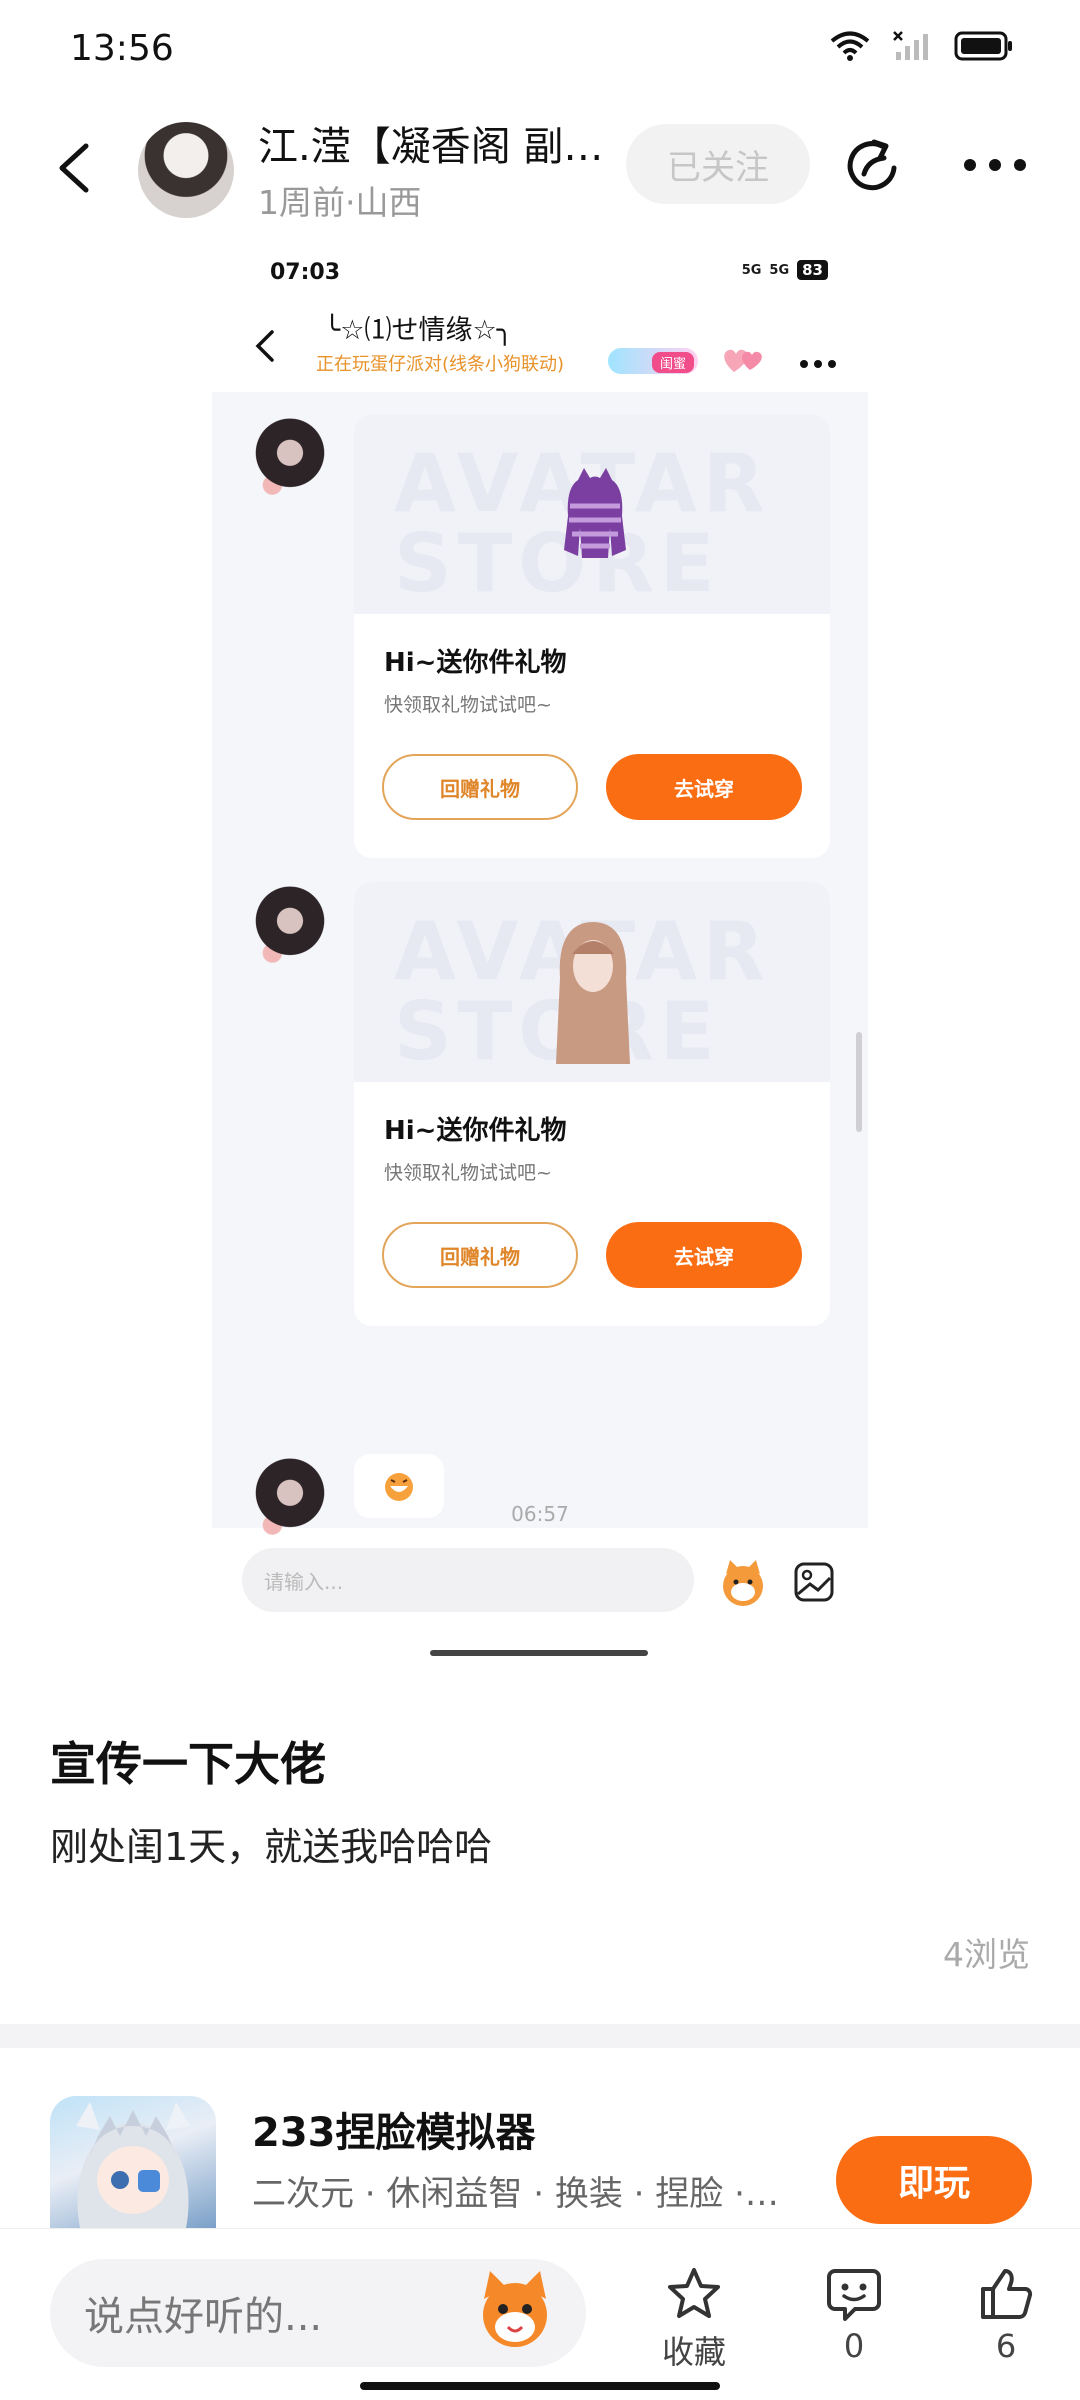  I want to click on chat-timestamp: 06:57, so click(540, 1514).